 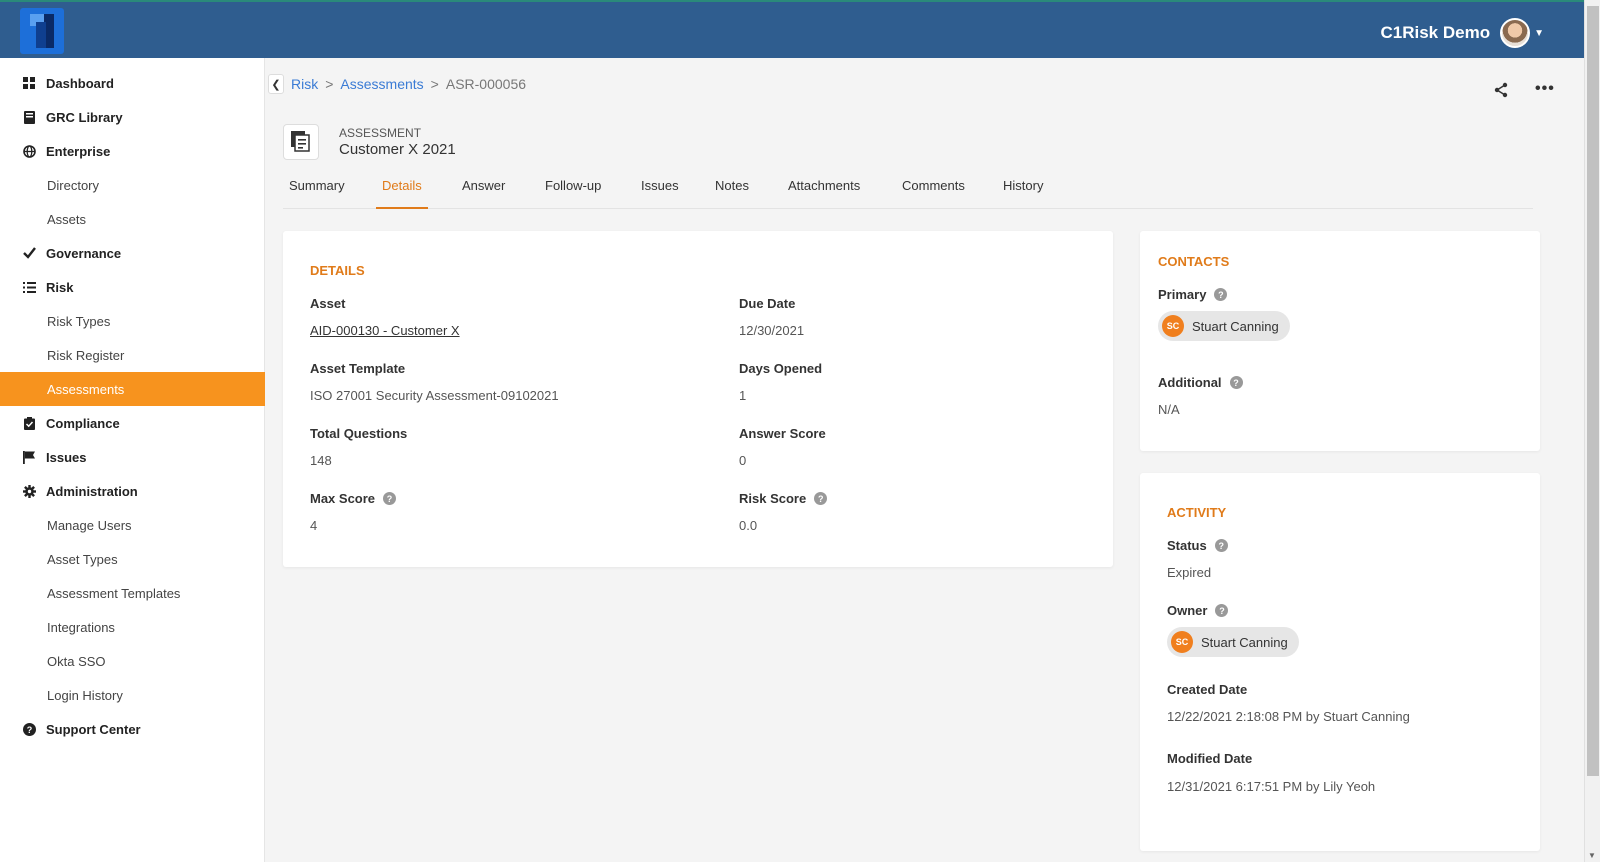 What do you see at coordinates (1515, 33) in the screenshot?
I see `user-avatar` at bounding box center [1515, 33].